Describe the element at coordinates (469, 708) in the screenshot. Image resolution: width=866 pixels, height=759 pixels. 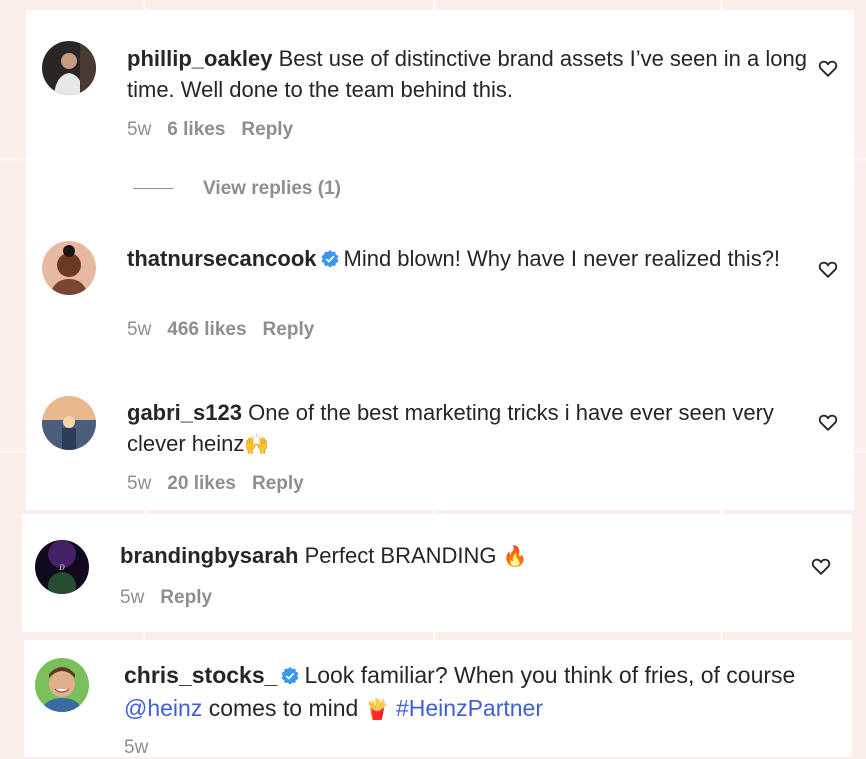
I see `hashtag-link: #HeinzPartner` at that location.